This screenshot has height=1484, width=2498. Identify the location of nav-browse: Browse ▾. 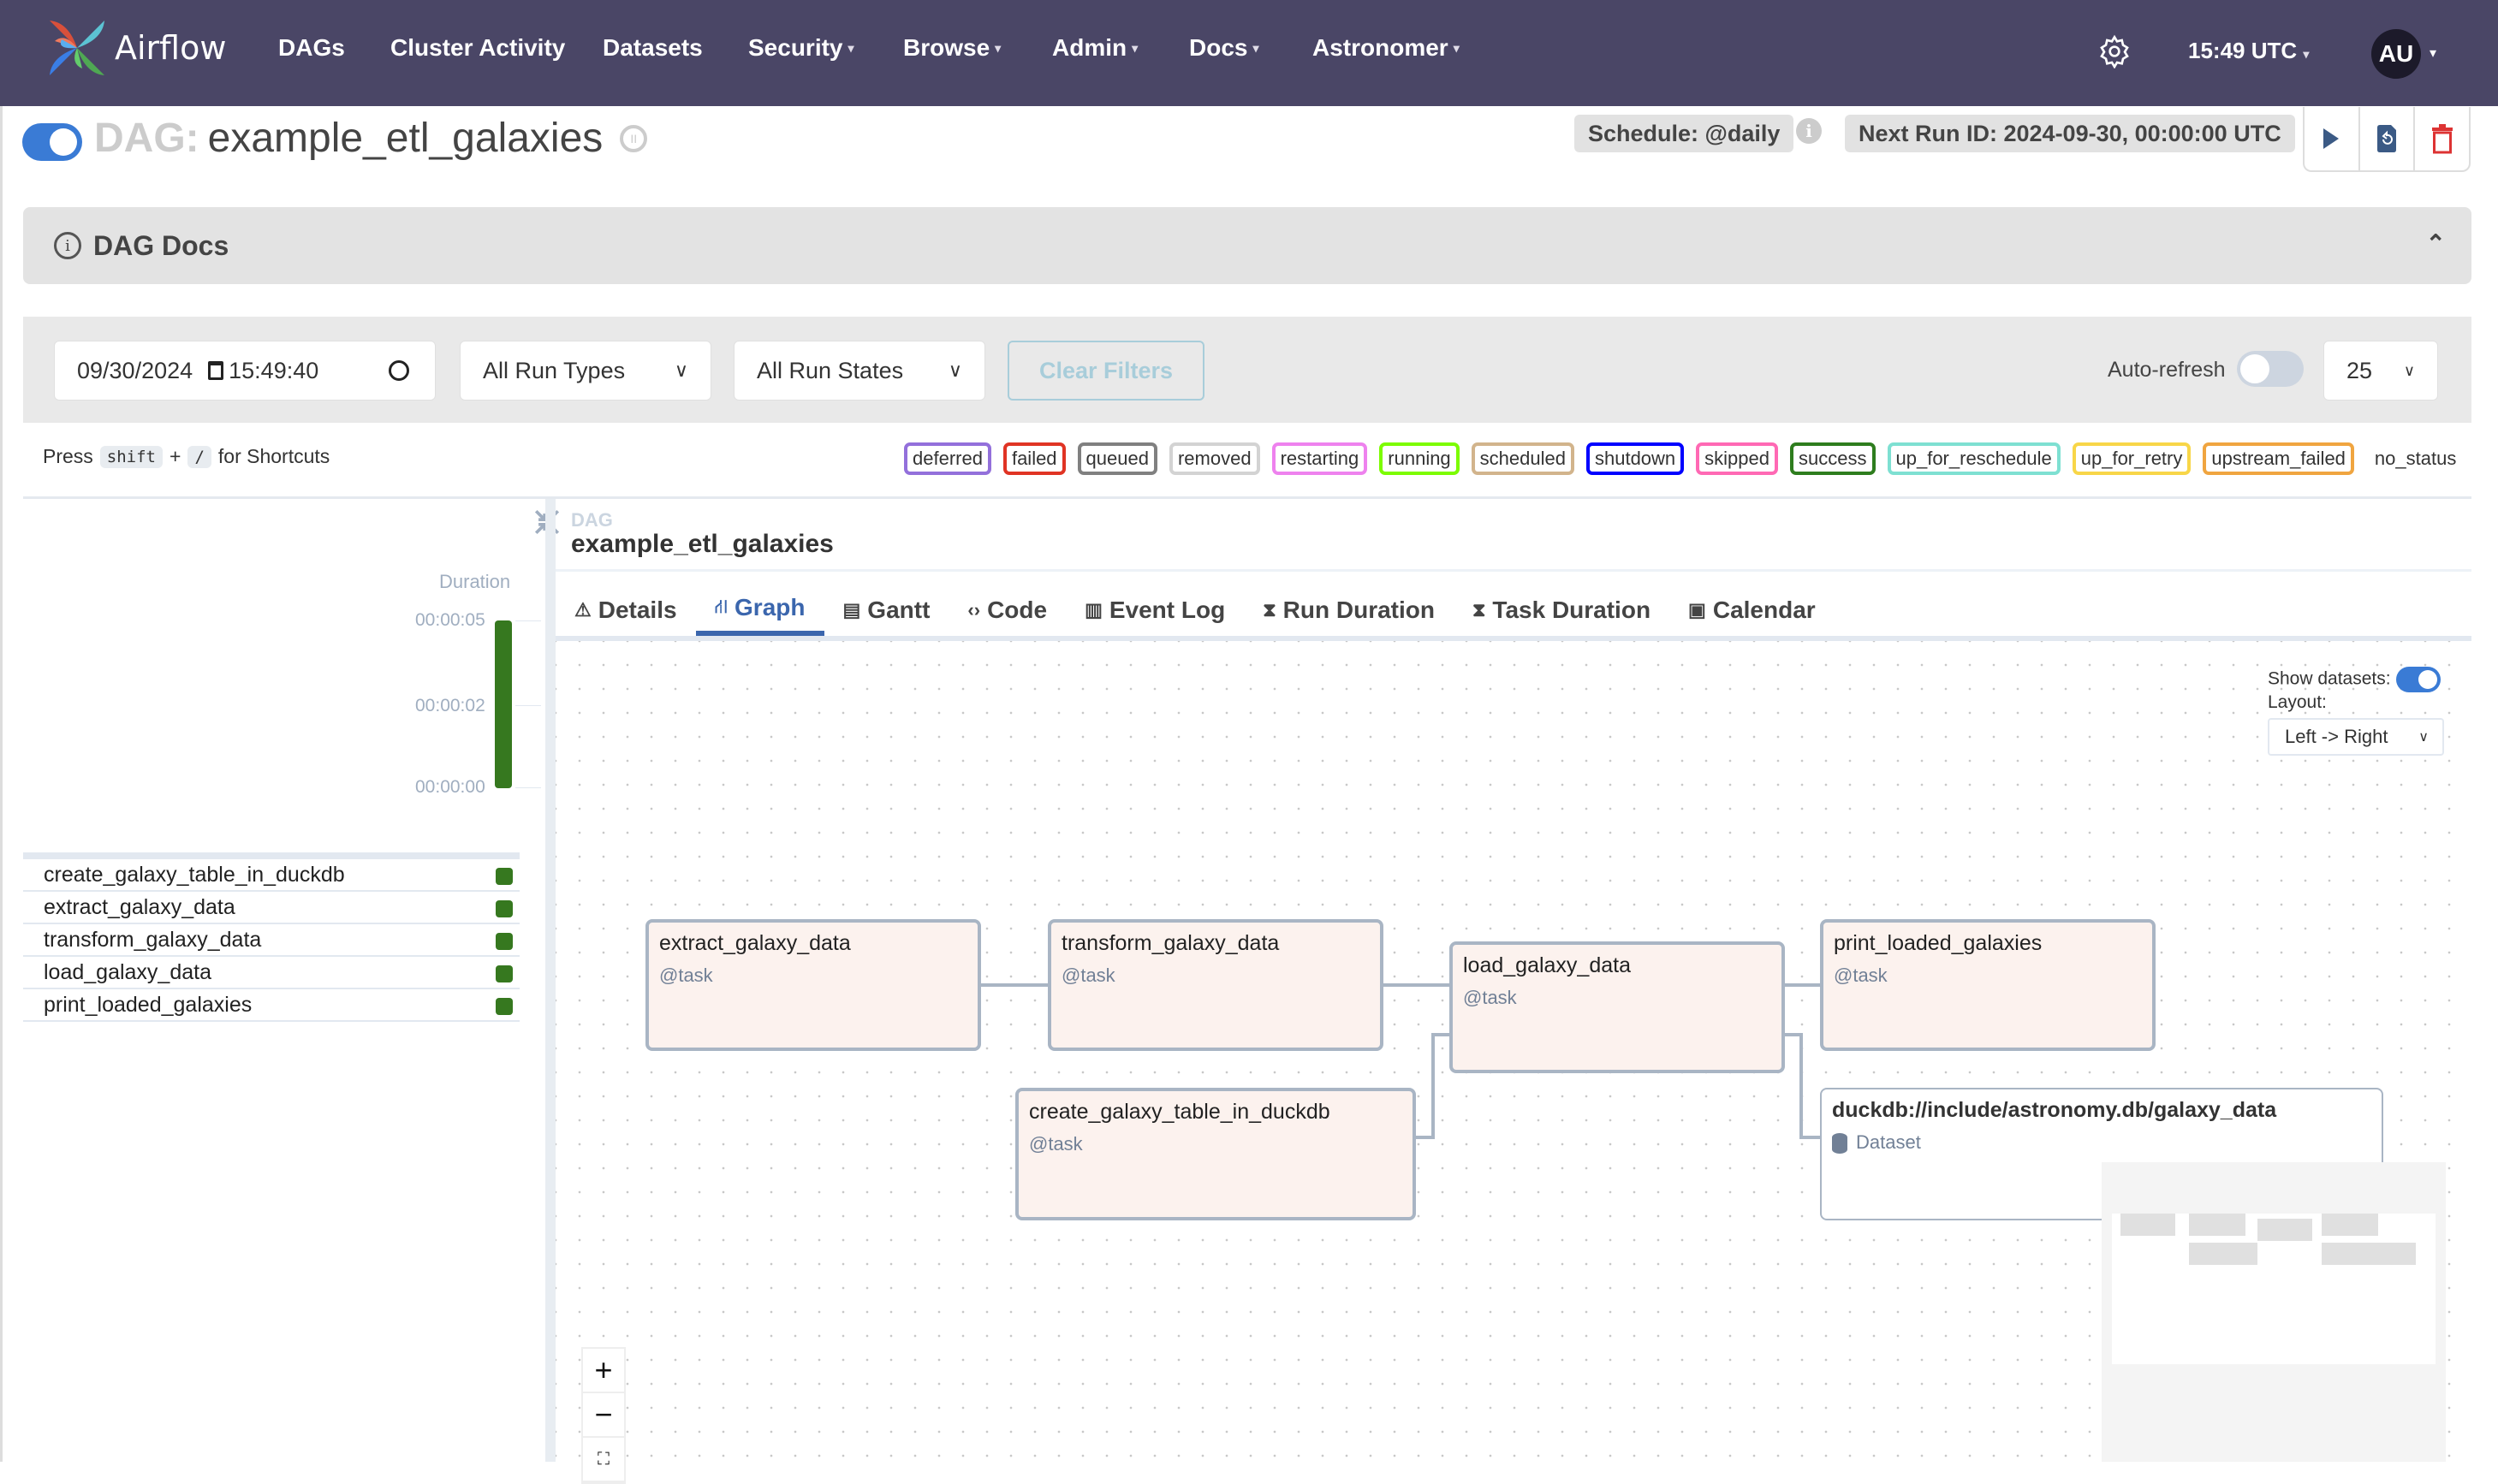
(952, 48).